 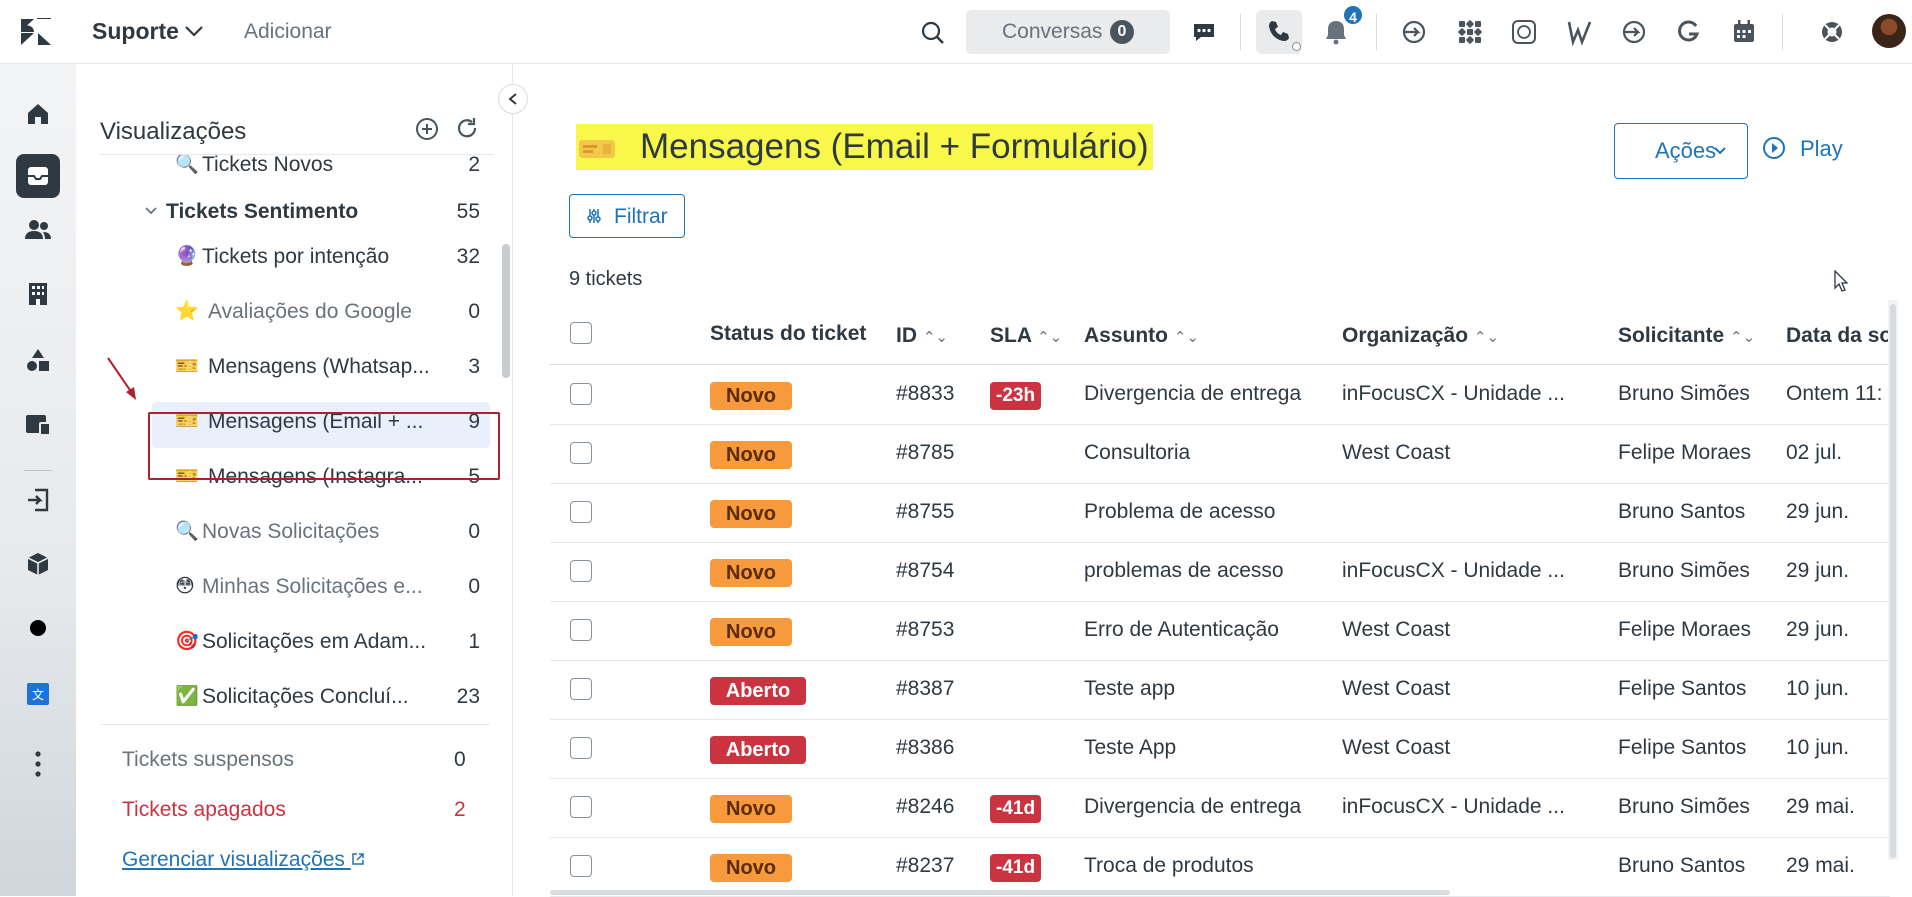 What do you see at coordinates (295, 423) in the screenshot?
I see `view-item-mensagens-email-selected: 🎫 Mensagens (Email + ... 9` at bounding box center [295, 423].